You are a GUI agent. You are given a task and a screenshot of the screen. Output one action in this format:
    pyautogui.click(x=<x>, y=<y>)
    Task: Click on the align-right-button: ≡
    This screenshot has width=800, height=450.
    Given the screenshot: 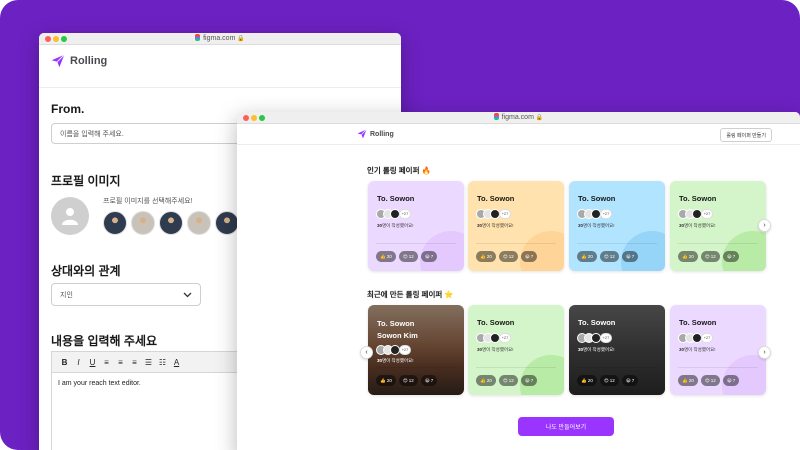 What is the action you would take?
    pyautogui.click(x=134, y=362)
    